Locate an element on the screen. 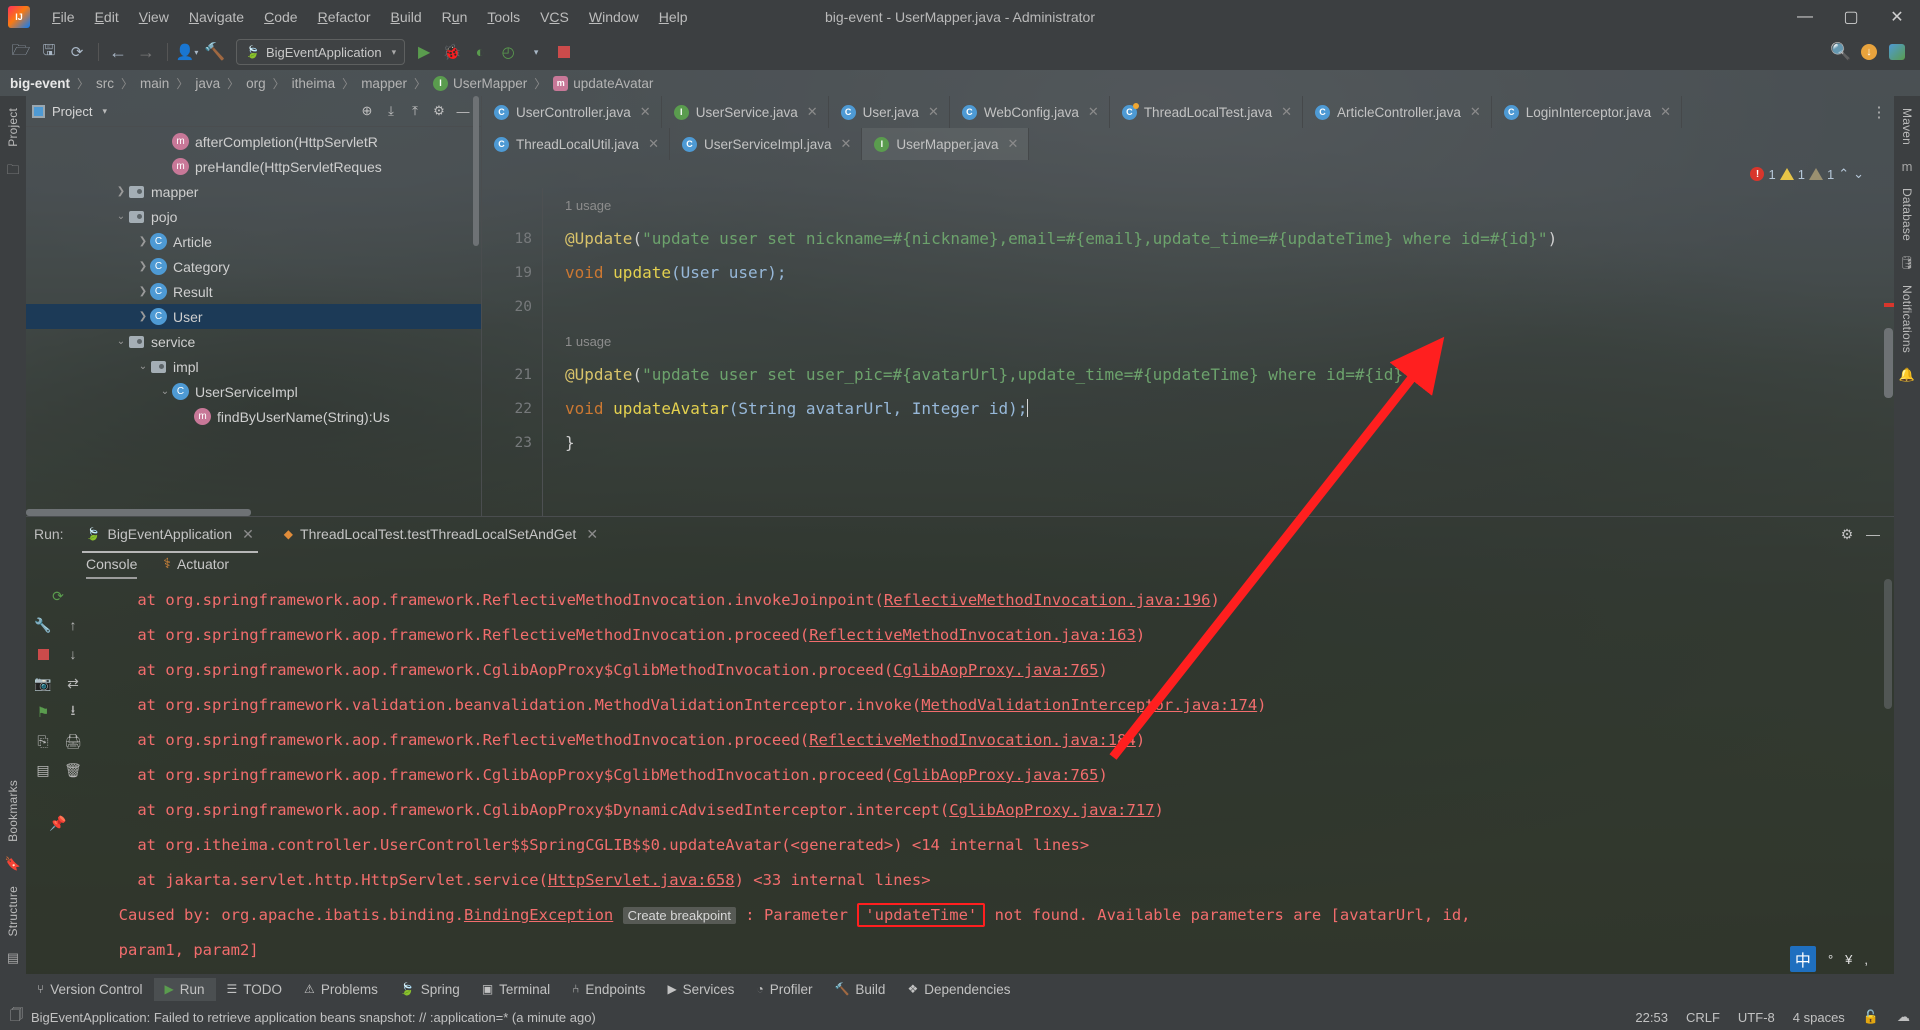 Image resolution: width=1920 pixels, height=1030 pixels. bell-icon: 🔔 is located at coordinates (1907, 375).